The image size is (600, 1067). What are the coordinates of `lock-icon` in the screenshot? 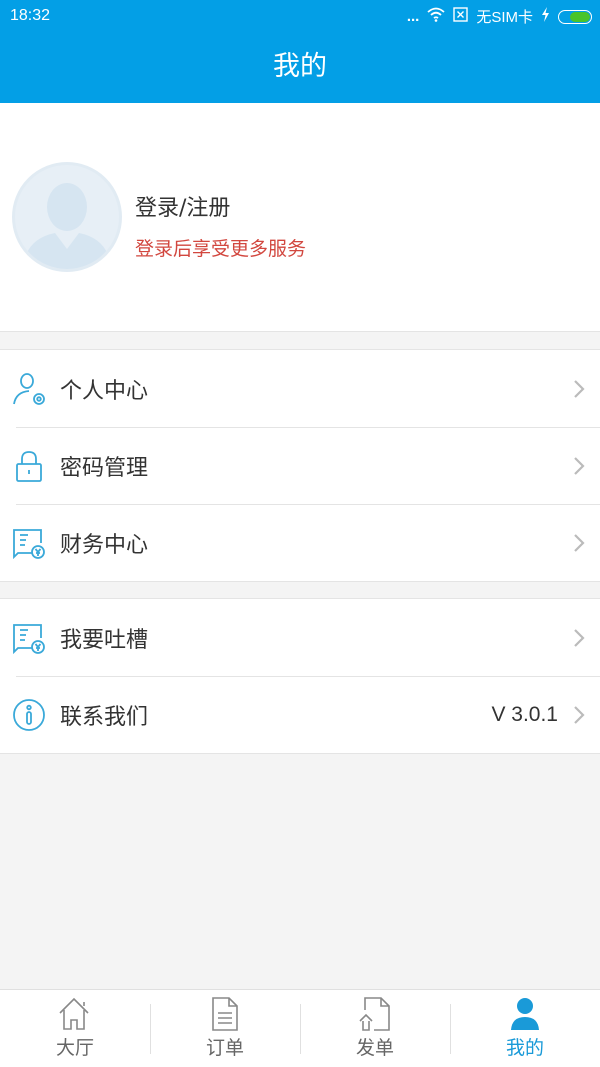 It's located at (29, 466).